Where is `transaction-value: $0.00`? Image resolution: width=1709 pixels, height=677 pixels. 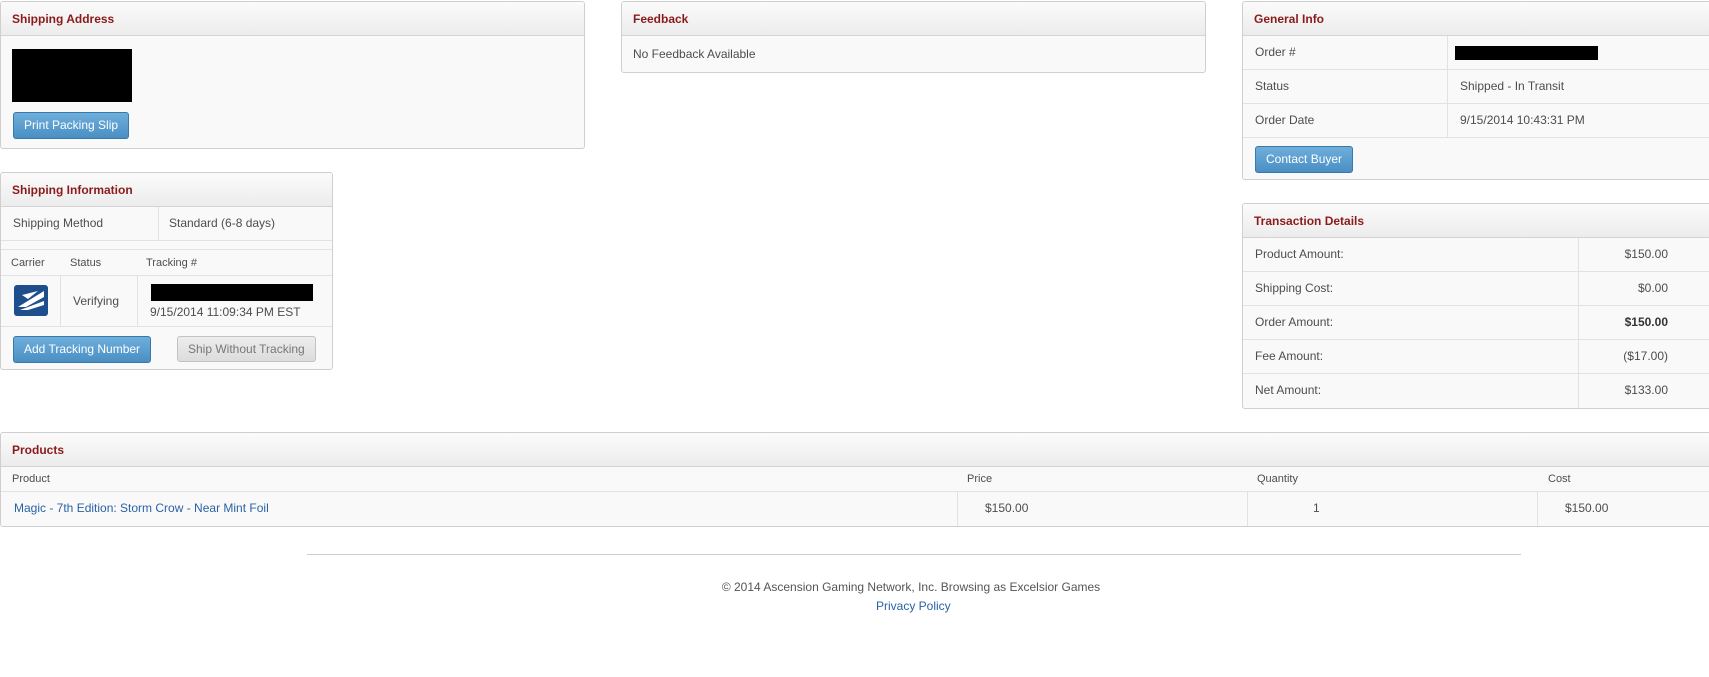
transaction-value: $0.00 is located at coordinates (1652, 288).